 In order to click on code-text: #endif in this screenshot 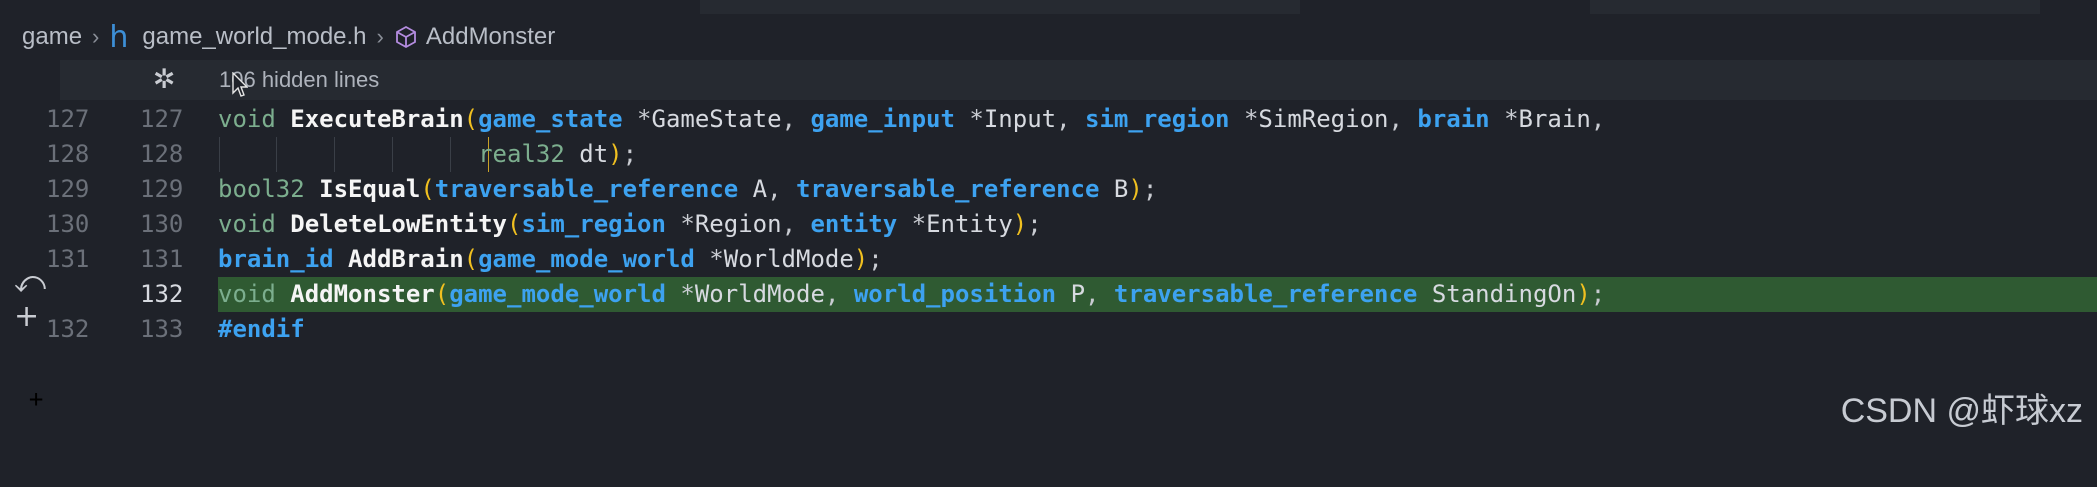, I will do `click(261, 329)`.